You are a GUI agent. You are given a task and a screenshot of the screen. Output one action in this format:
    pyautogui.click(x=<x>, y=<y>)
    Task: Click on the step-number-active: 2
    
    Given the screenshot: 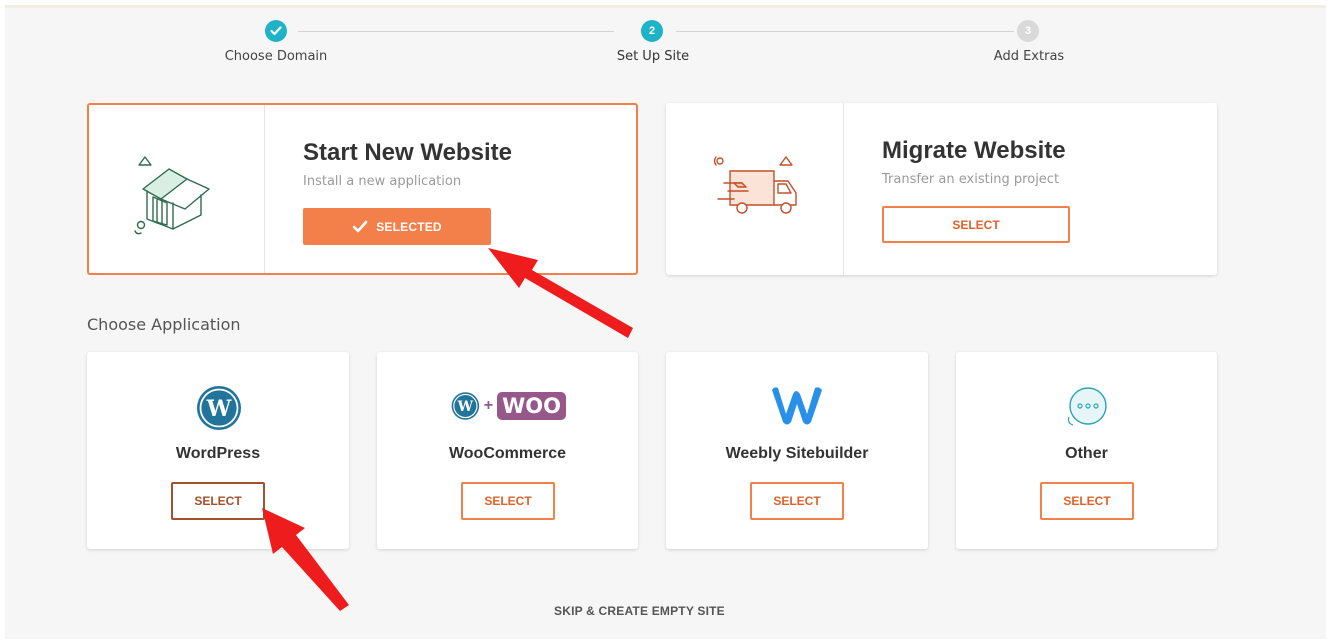 What is the action you would take?
    pyautogui.click(x=652, y=31)
    